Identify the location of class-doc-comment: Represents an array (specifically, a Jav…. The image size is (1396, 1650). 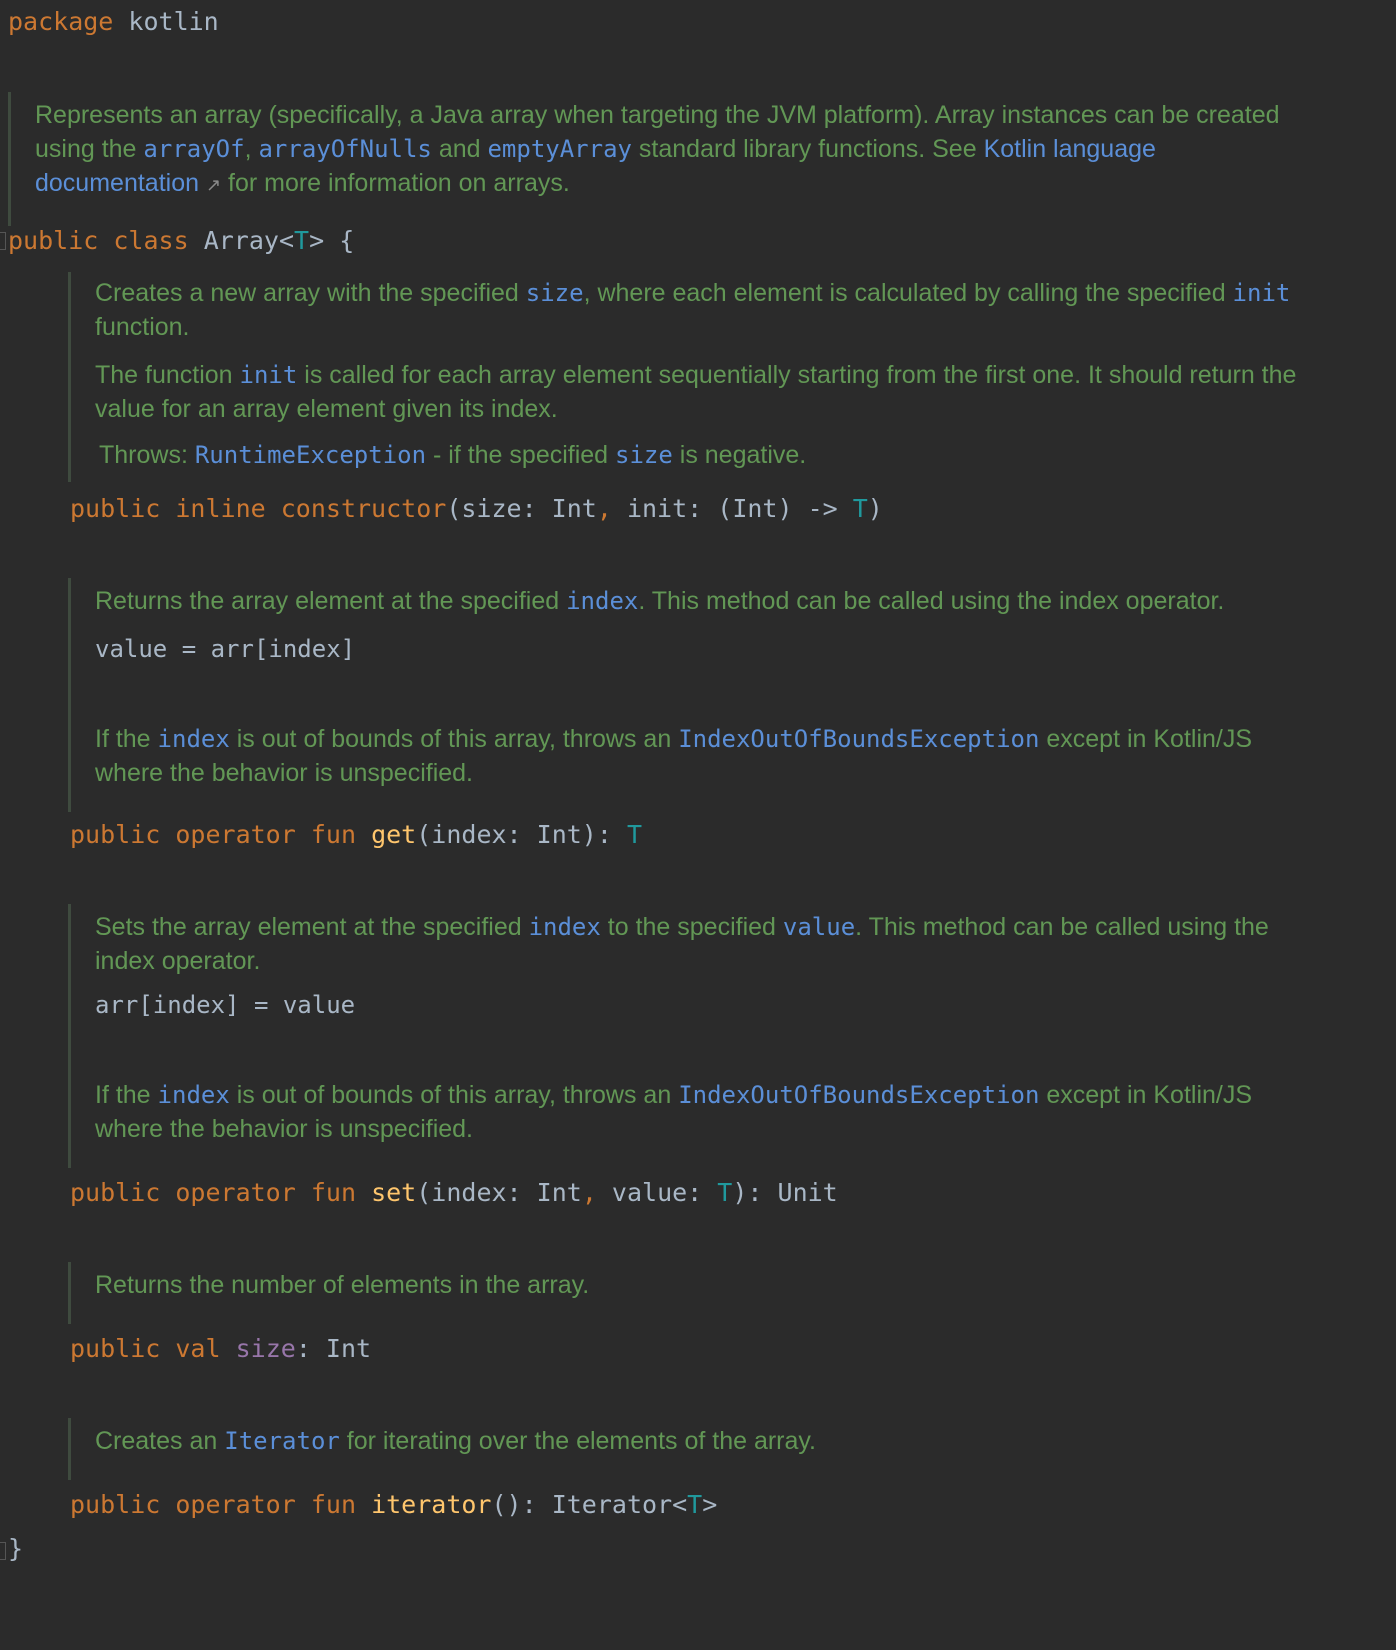
(666, 159).